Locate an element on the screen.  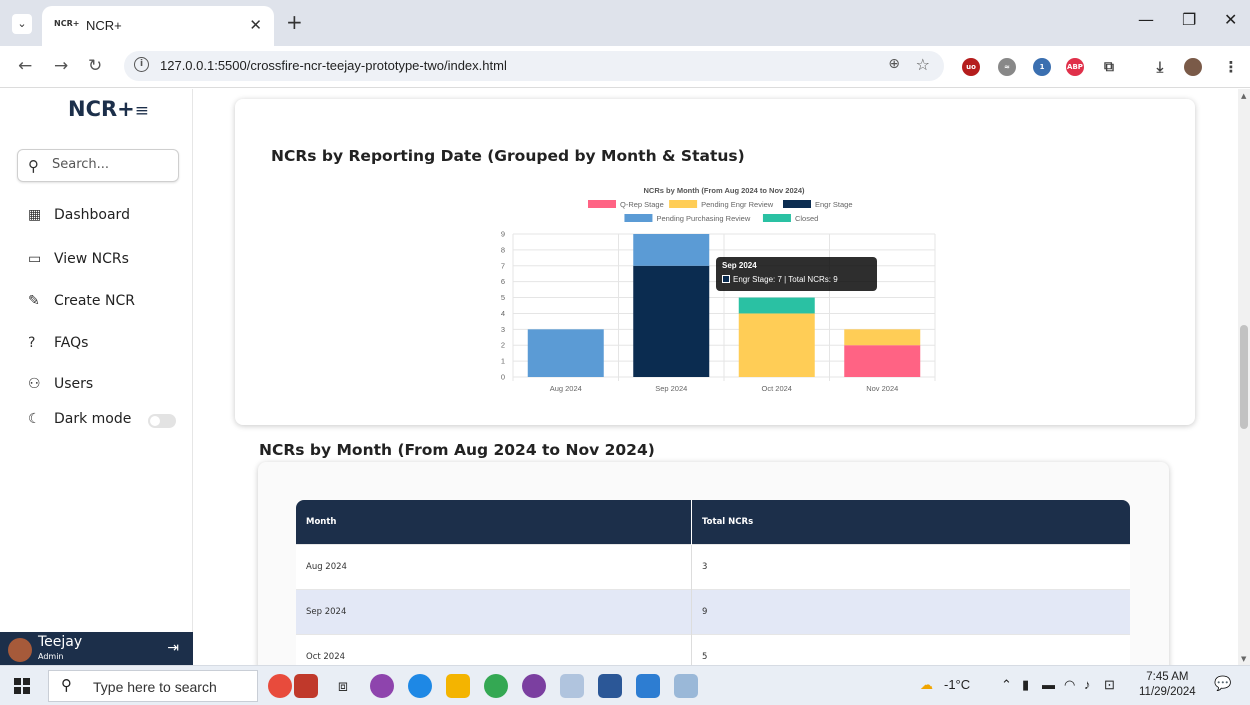
windows-start-icon is located at coordinates (22, 686).